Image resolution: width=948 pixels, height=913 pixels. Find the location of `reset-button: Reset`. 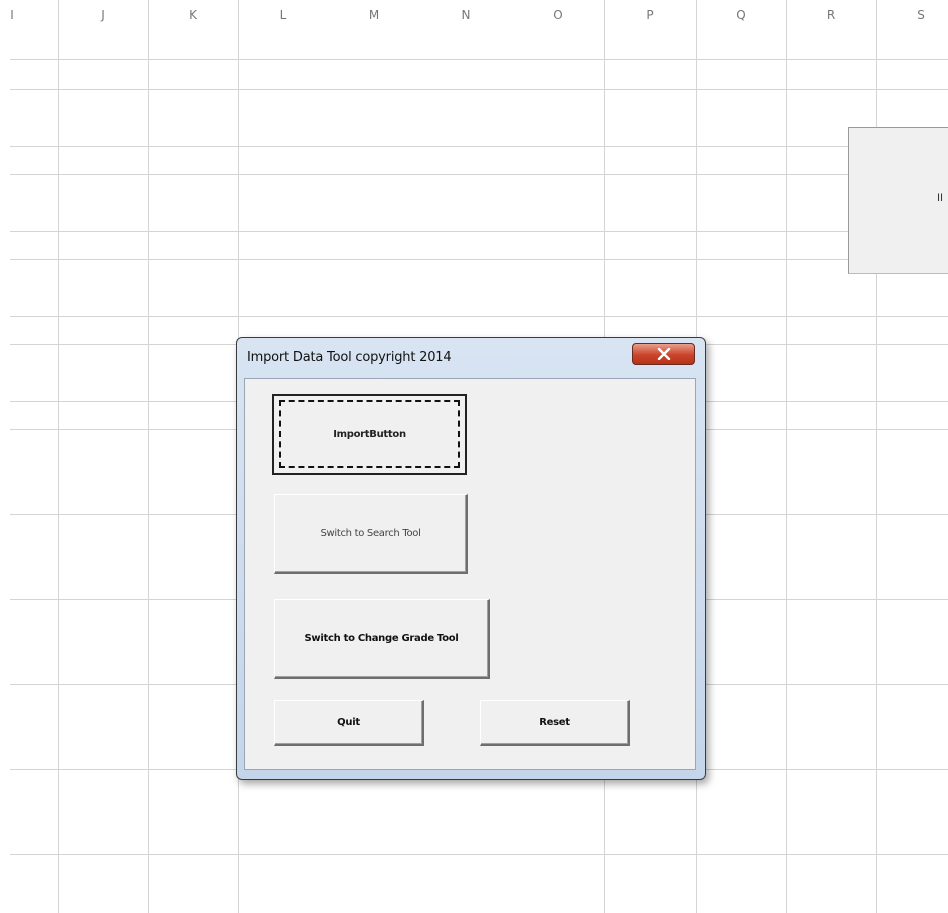

reset-button: Reset is located at coordinates (555, 723).